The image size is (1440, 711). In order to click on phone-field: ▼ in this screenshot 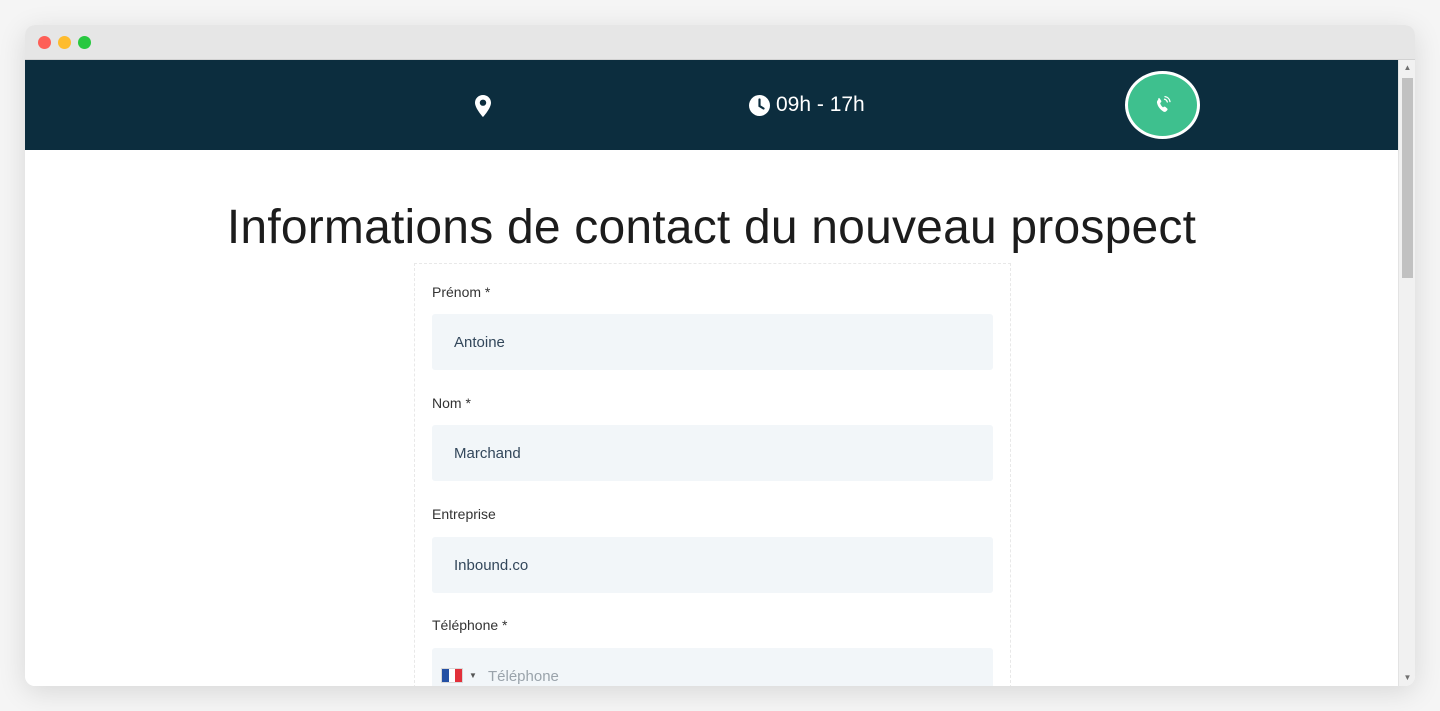, I will do `click(712, 667)`.